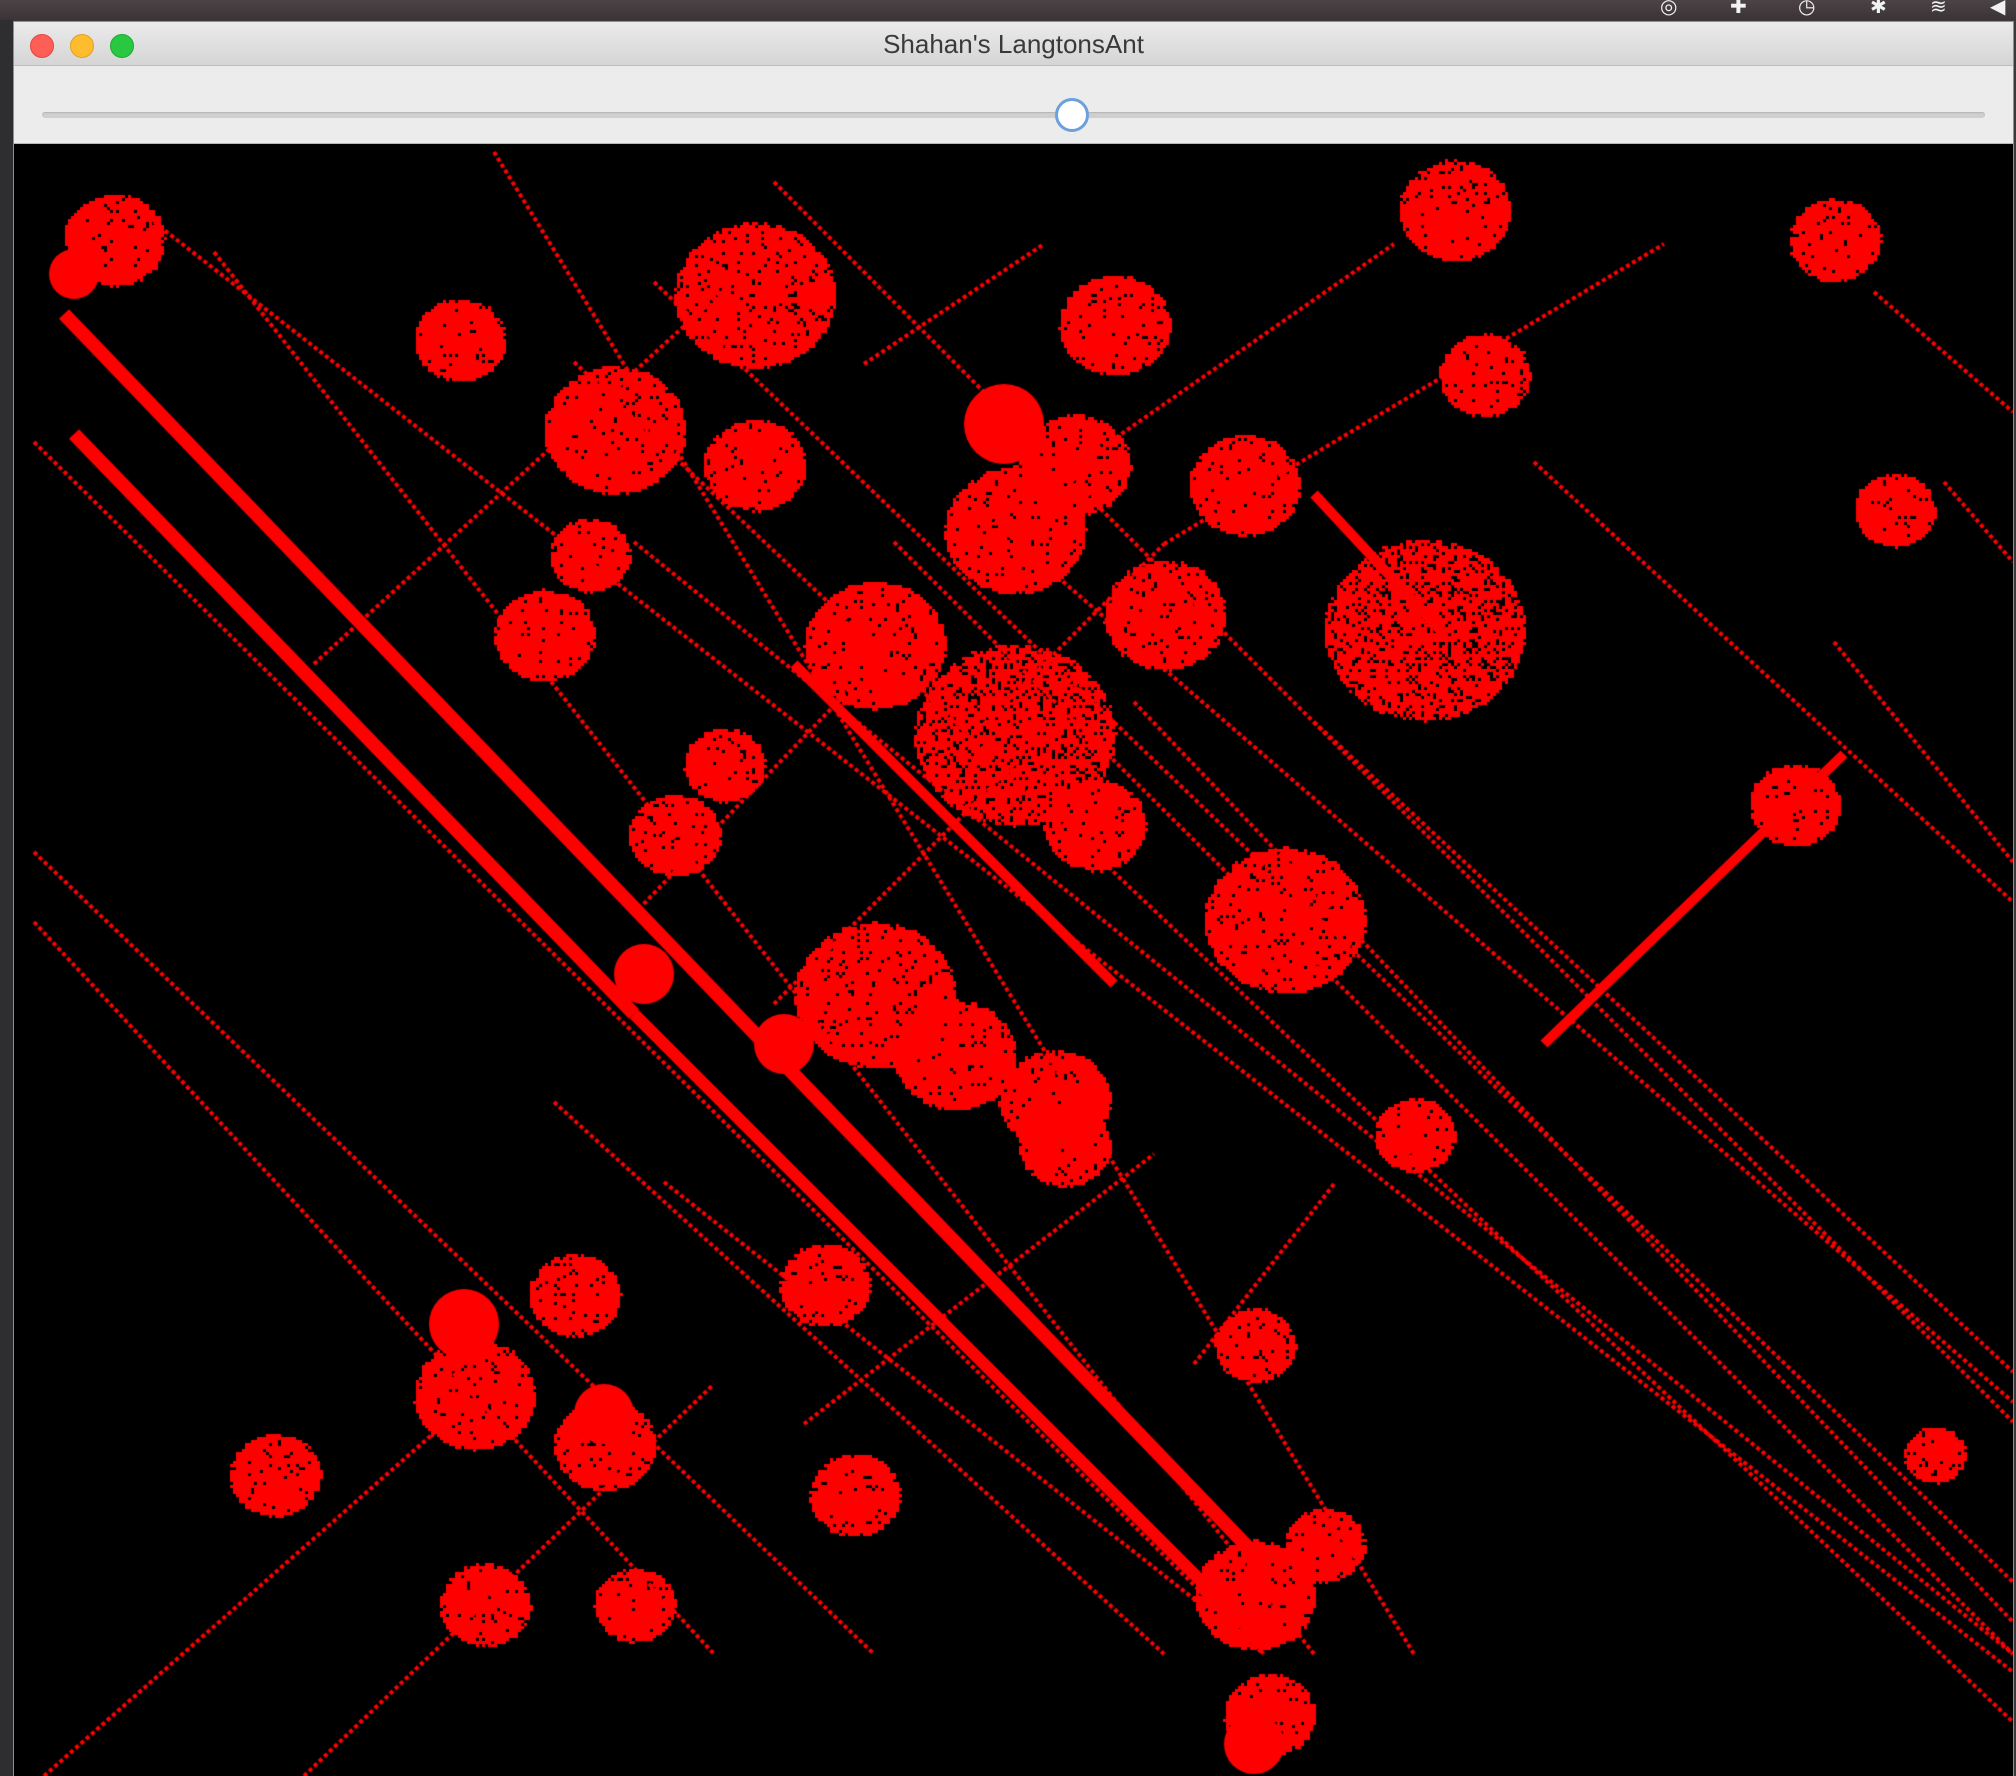  I want to click on speed-slider-thumb, so click(1071, 115).